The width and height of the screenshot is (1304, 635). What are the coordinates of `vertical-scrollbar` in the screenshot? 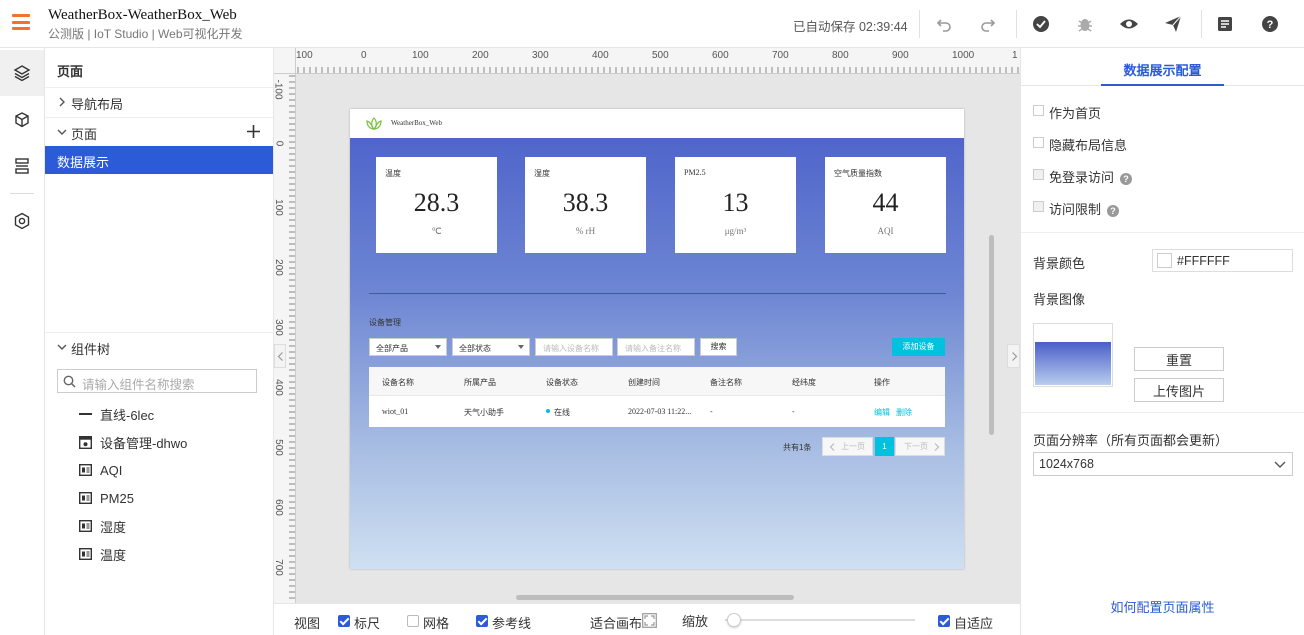 It's located at (991, 335).